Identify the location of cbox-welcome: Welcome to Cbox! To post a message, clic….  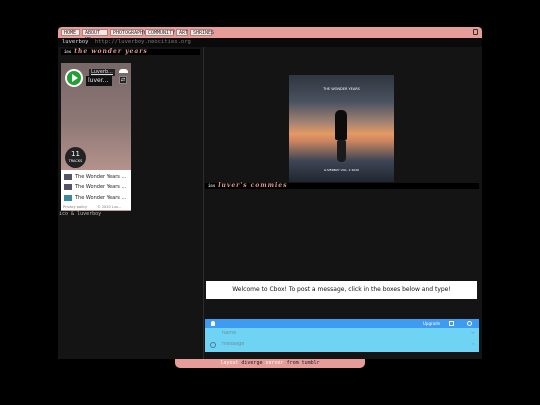
(341, 290).